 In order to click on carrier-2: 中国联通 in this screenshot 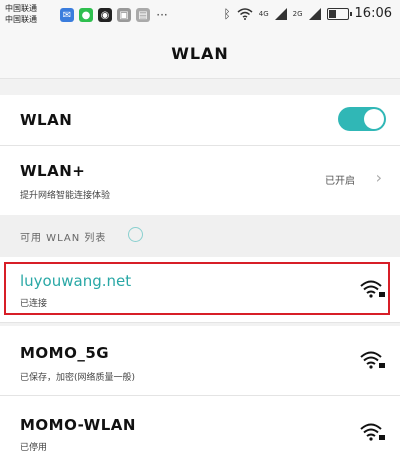, I will do `click(21, 19)`.